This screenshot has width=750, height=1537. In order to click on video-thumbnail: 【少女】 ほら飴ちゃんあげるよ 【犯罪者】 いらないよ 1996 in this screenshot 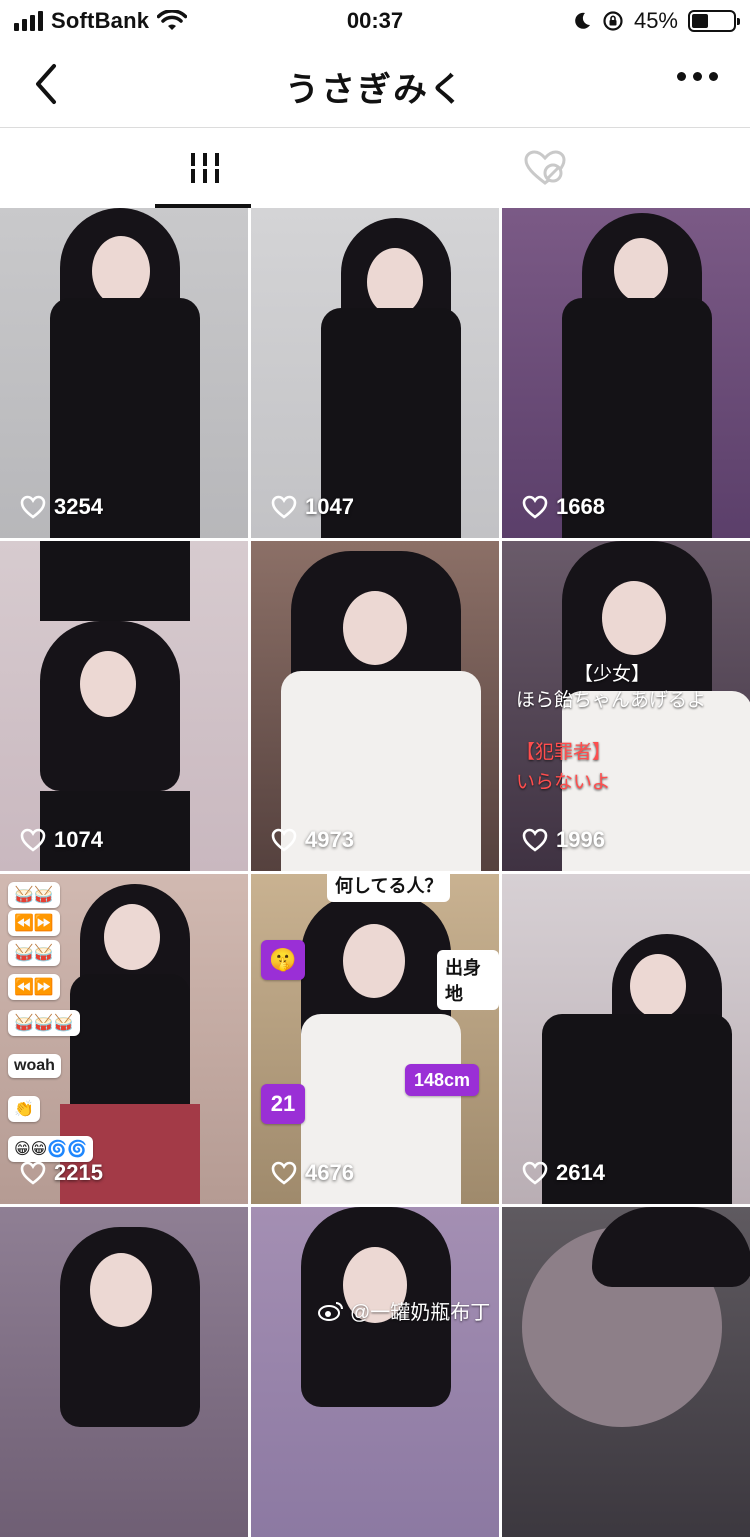, I will do `click(626, 706)`.